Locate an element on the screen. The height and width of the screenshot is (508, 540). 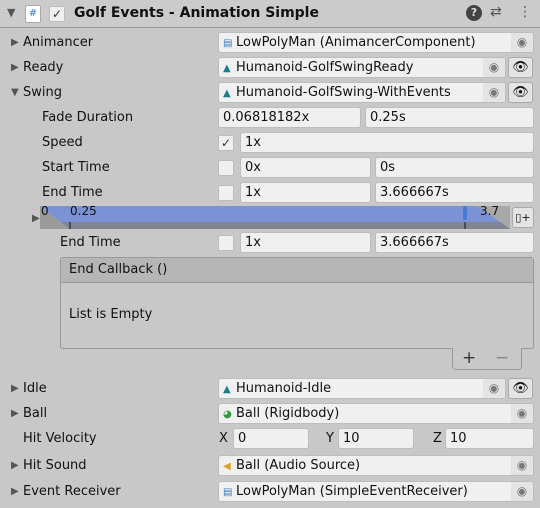
rigidbody-icon: ◕ is located at coordinates (227, 414).